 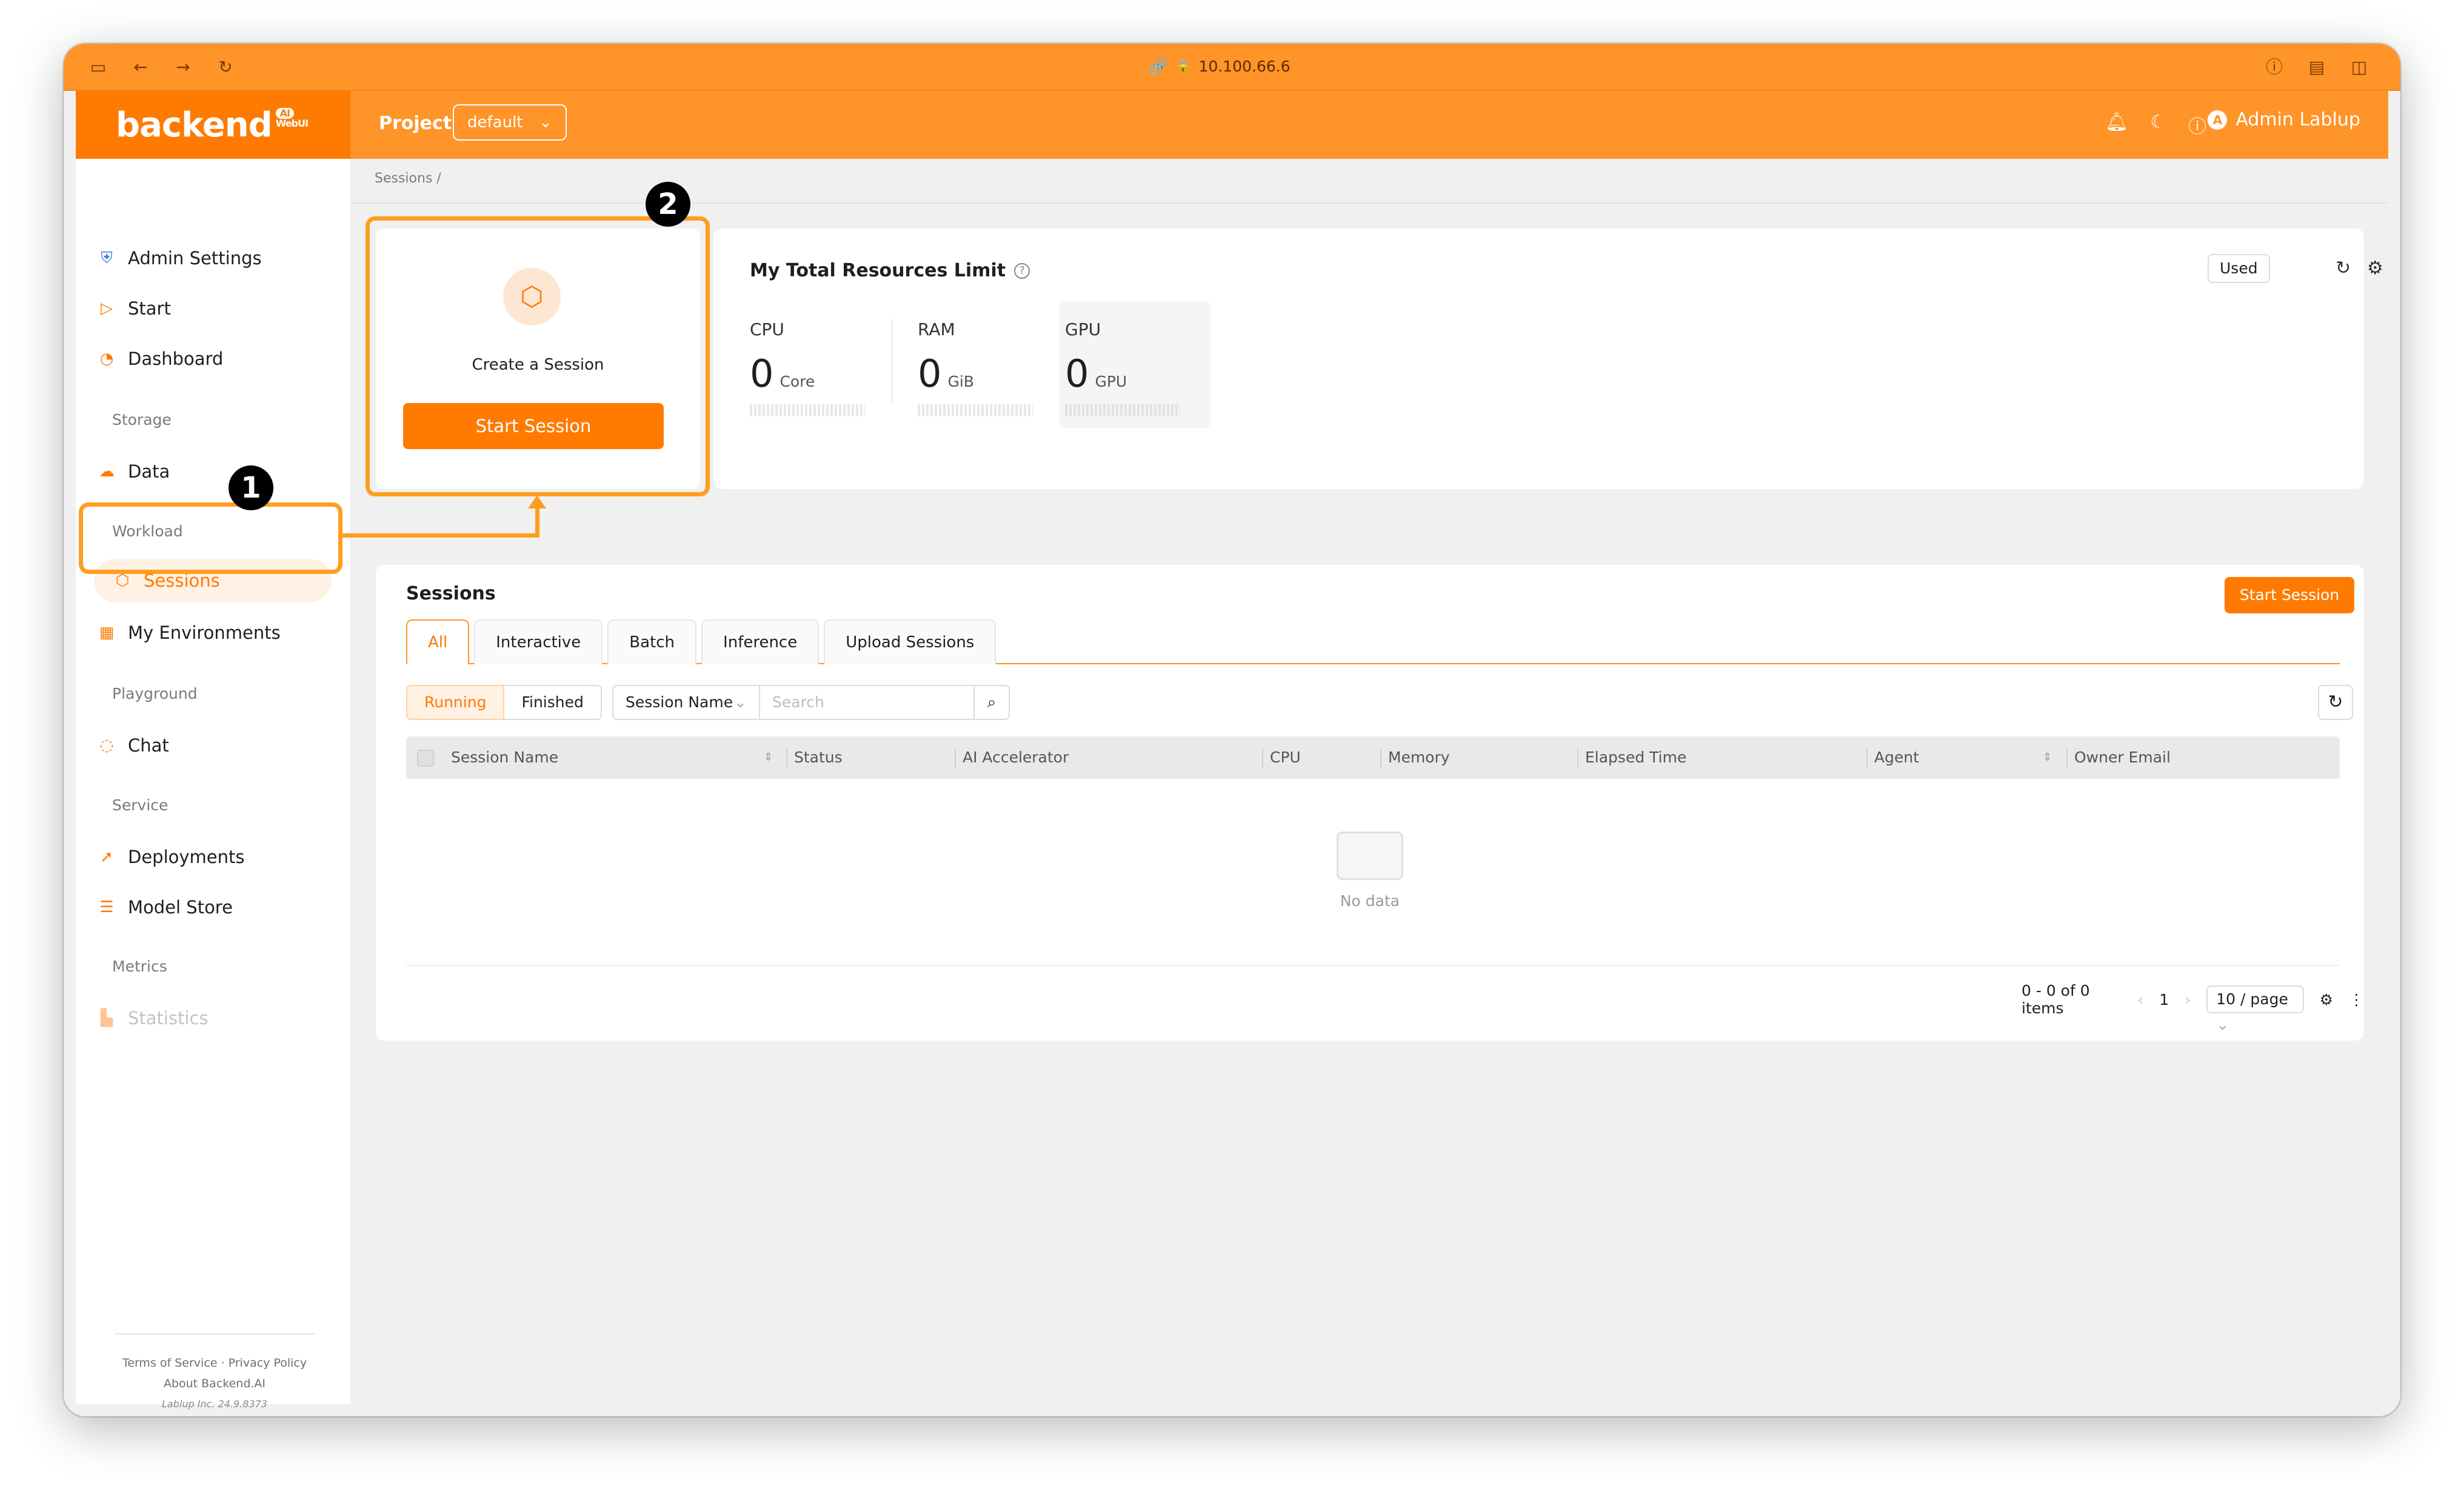 I want to click on sidebar-item-label: Start, so click(x=149, y=308).